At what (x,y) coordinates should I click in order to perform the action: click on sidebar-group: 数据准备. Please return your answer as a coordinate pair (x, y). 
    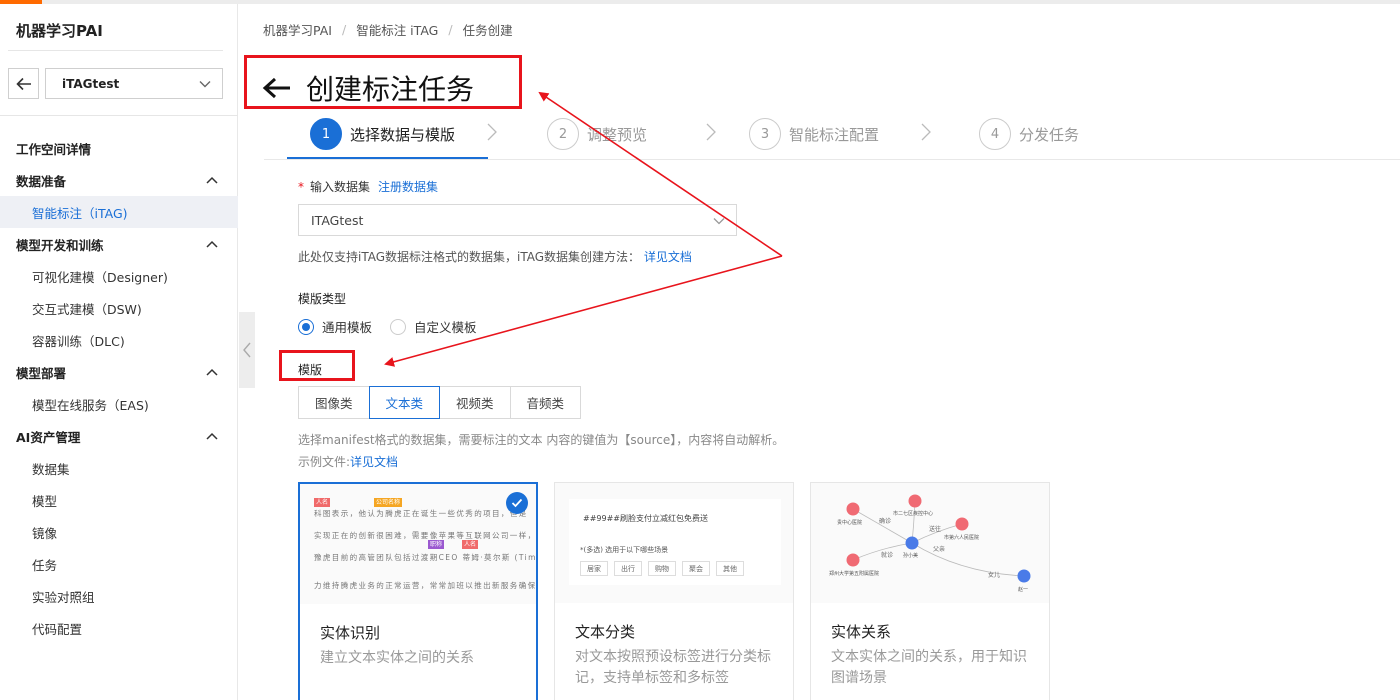
    Looking at the image, I should click on (119, 180).